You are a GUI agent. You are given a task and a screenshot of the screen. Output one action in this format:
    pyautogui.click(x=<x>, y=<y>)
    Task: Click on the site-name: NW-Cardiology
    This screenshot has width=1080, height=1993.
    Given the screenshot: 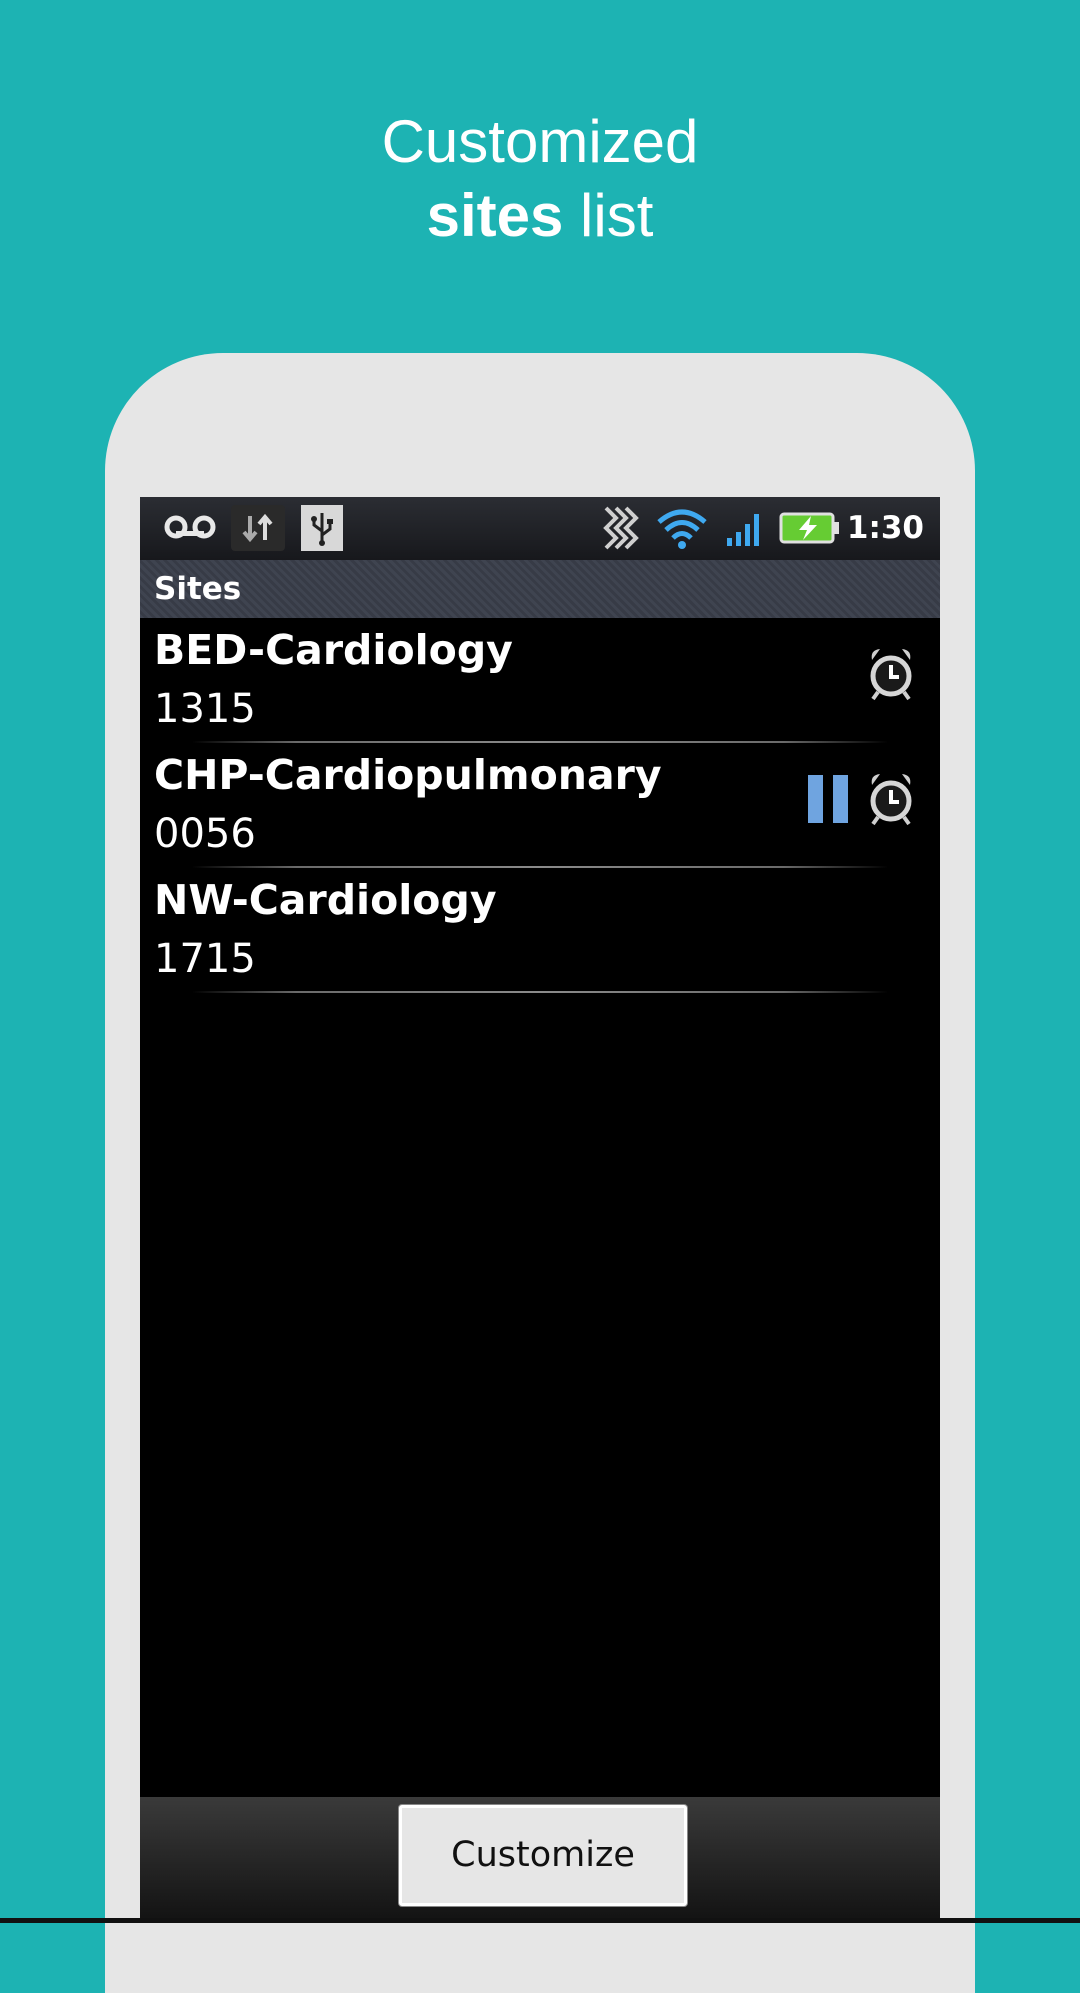 What is the action you would take?
    pyautogui.click(x=325, y=900)
    